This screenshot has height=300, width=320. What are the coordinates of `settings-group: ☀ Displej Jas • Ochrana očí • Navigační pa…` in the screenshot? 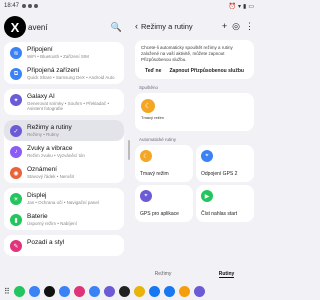 It's located at (64, 209).